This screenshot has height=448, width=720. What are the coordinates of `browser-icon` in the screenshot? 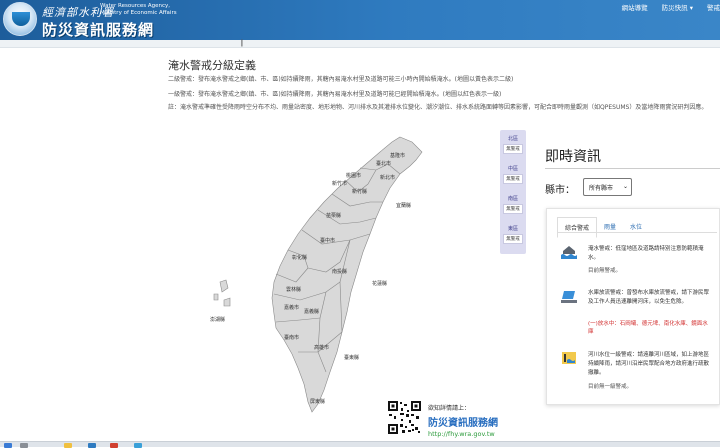 It's located at (92, 445).